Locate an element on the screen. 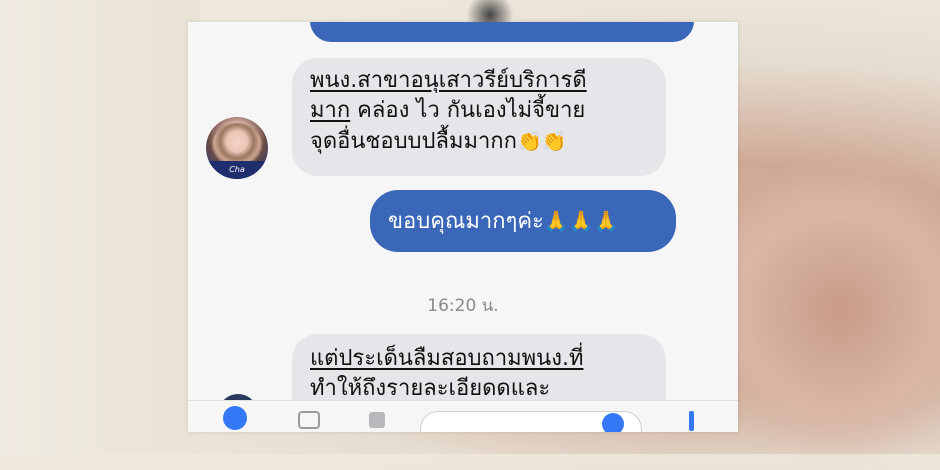  message-timestamp: 16:20 น. is located at coordinates (463, 306).